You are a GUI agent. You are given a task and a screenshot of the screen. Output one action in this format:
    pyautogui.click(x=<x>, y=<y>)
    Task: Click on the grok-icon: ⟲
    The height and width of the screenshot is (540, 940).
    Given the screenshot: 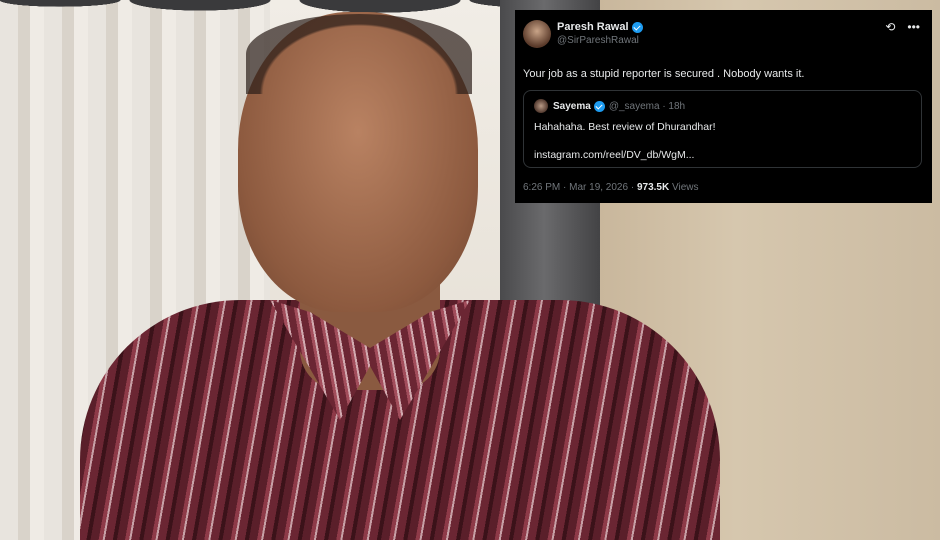 What is the action you would take?
    pyautogui.click(x=890, y=27)
    